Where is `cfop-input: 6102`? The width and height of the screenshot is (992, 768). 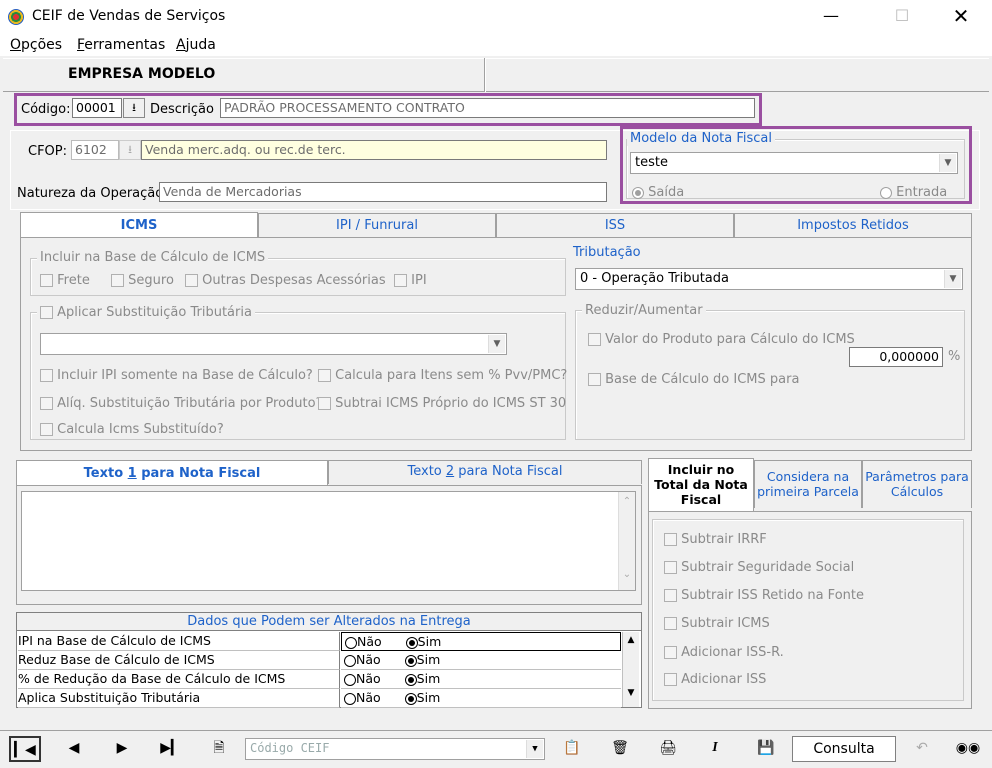
cfop-input: 6102 is located at coordinates (95, 150).